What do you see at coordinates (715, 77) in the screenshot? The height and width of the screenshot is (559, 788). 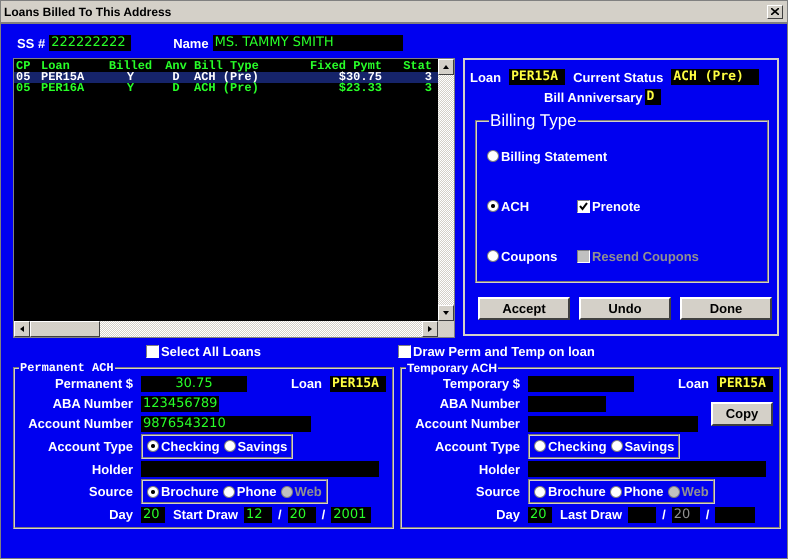 I see `status-field: ACH (Pre)` at bounding box center [715, 77].